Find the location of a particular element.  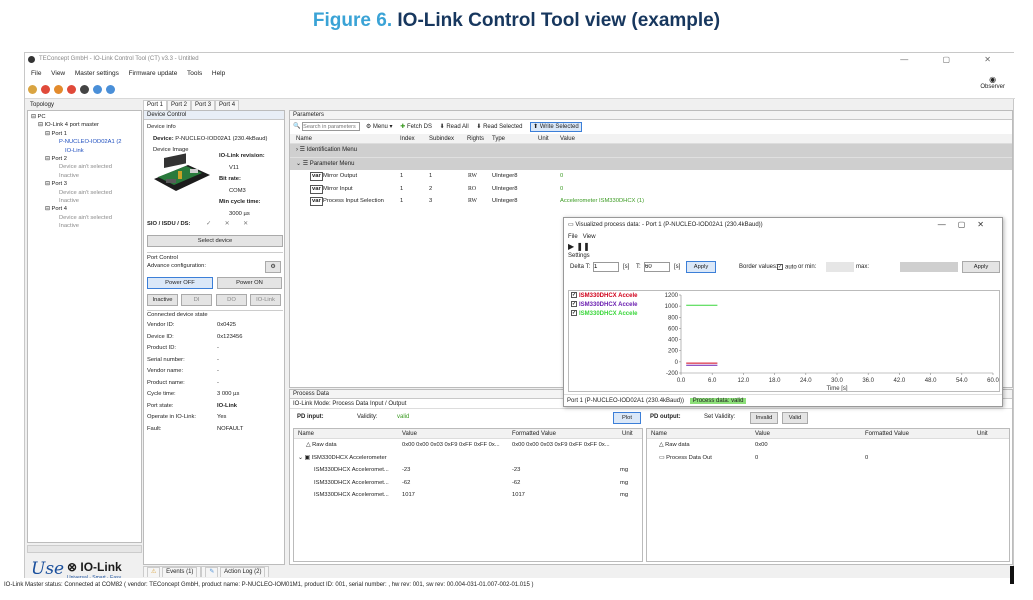

pdin-row: ISM330DHCX Acceleromet... -62 -62 mg is located at coordinates (468, 483).